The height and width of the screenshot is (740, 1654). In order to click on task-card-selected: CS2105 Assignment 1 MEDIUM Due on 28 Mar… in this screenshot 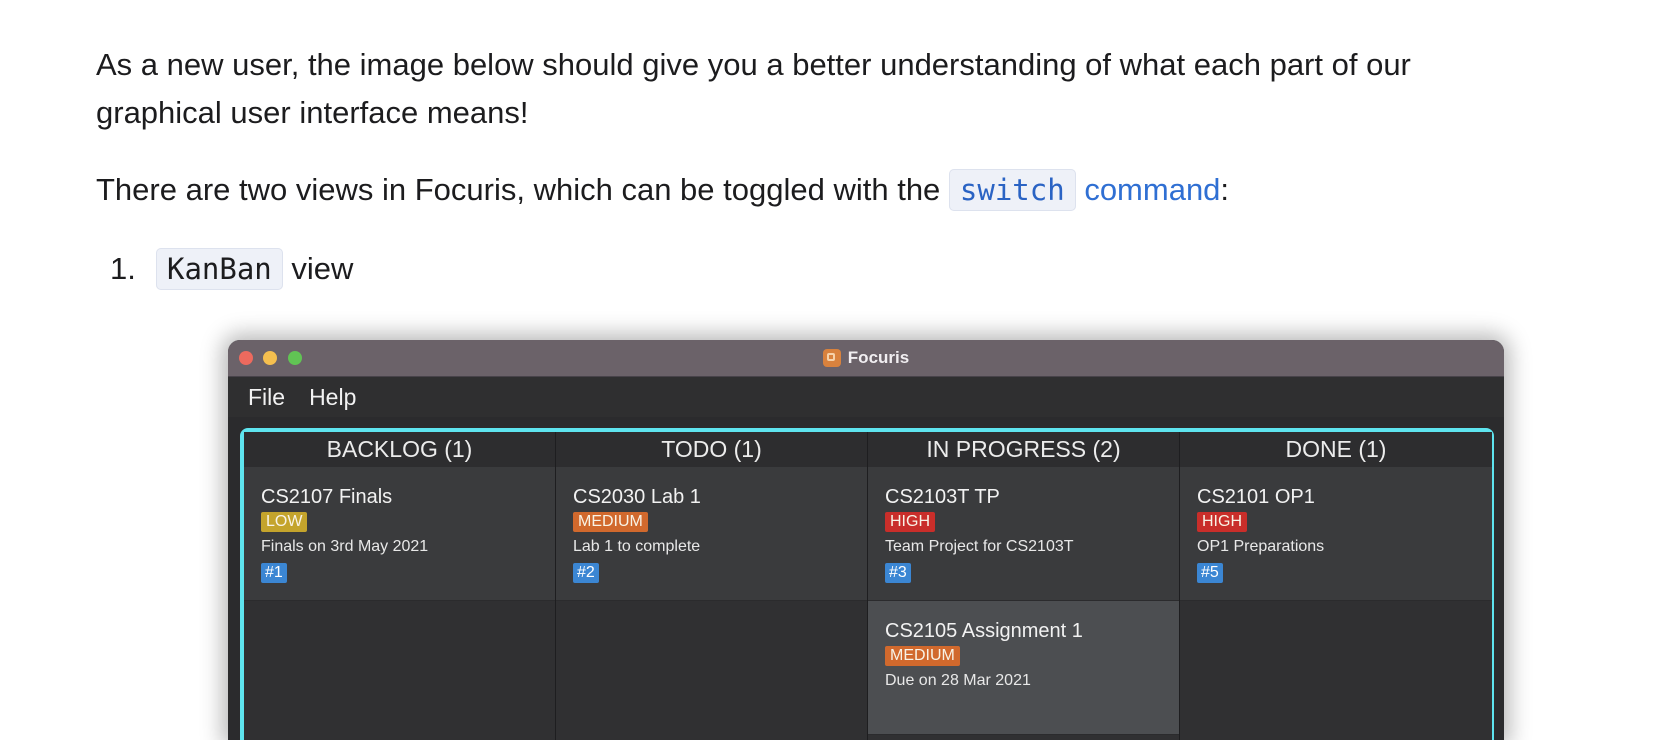, I will do `click(1023, 668)`.